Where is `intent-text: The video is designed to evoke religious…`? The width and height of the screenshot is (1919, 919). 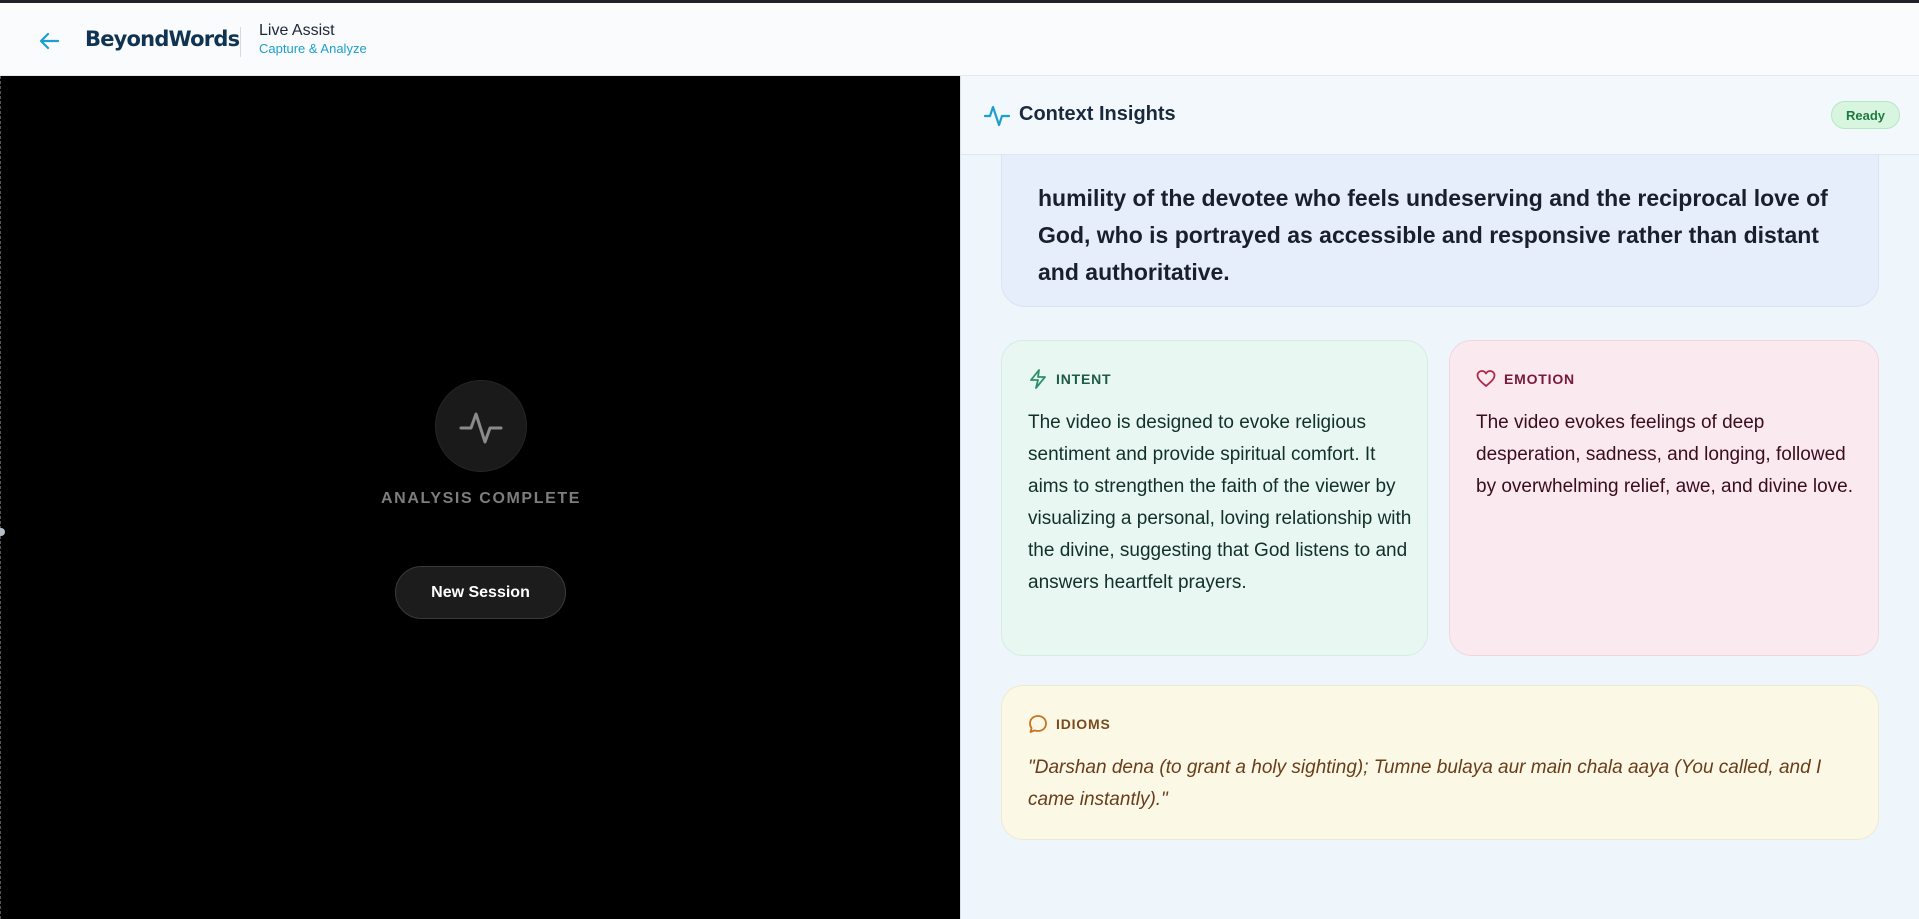 intent-text: The video is designed to evoke religious… is located at coordinates (1220, 502).